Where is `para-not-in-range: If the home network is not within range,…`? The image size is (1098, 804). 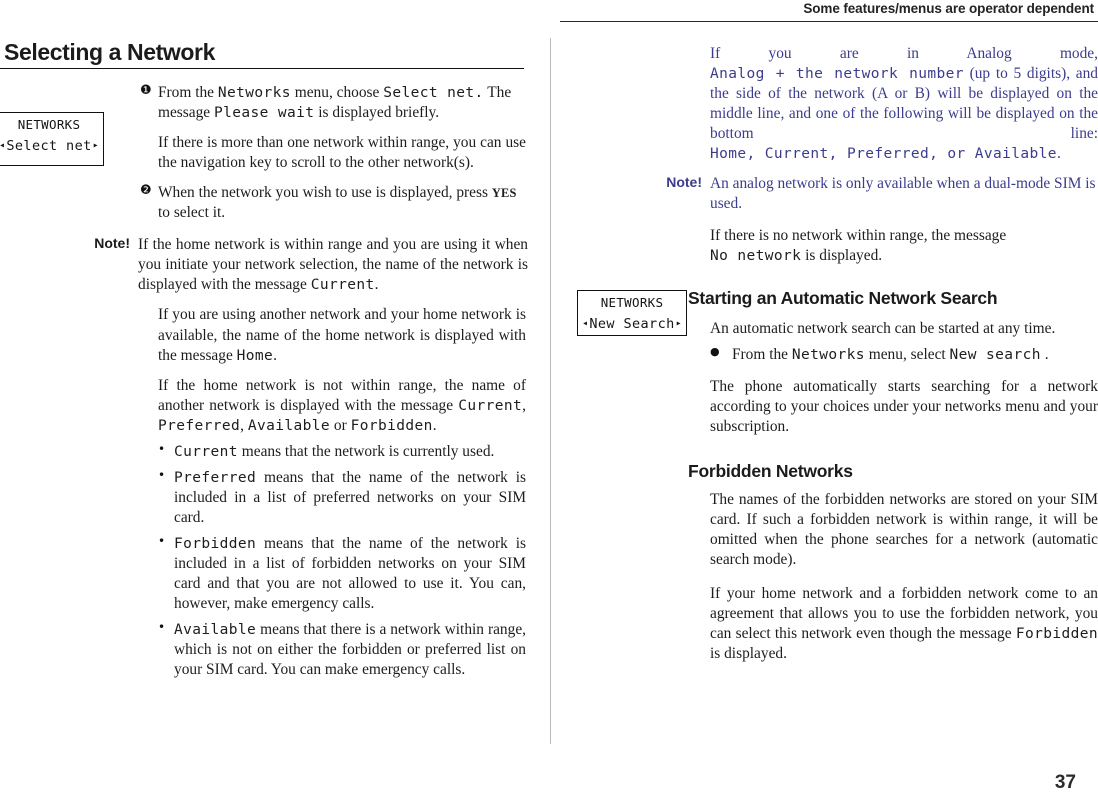 para-not-in-range: If the home network is not within range,… is located at coordinates (342, 406).